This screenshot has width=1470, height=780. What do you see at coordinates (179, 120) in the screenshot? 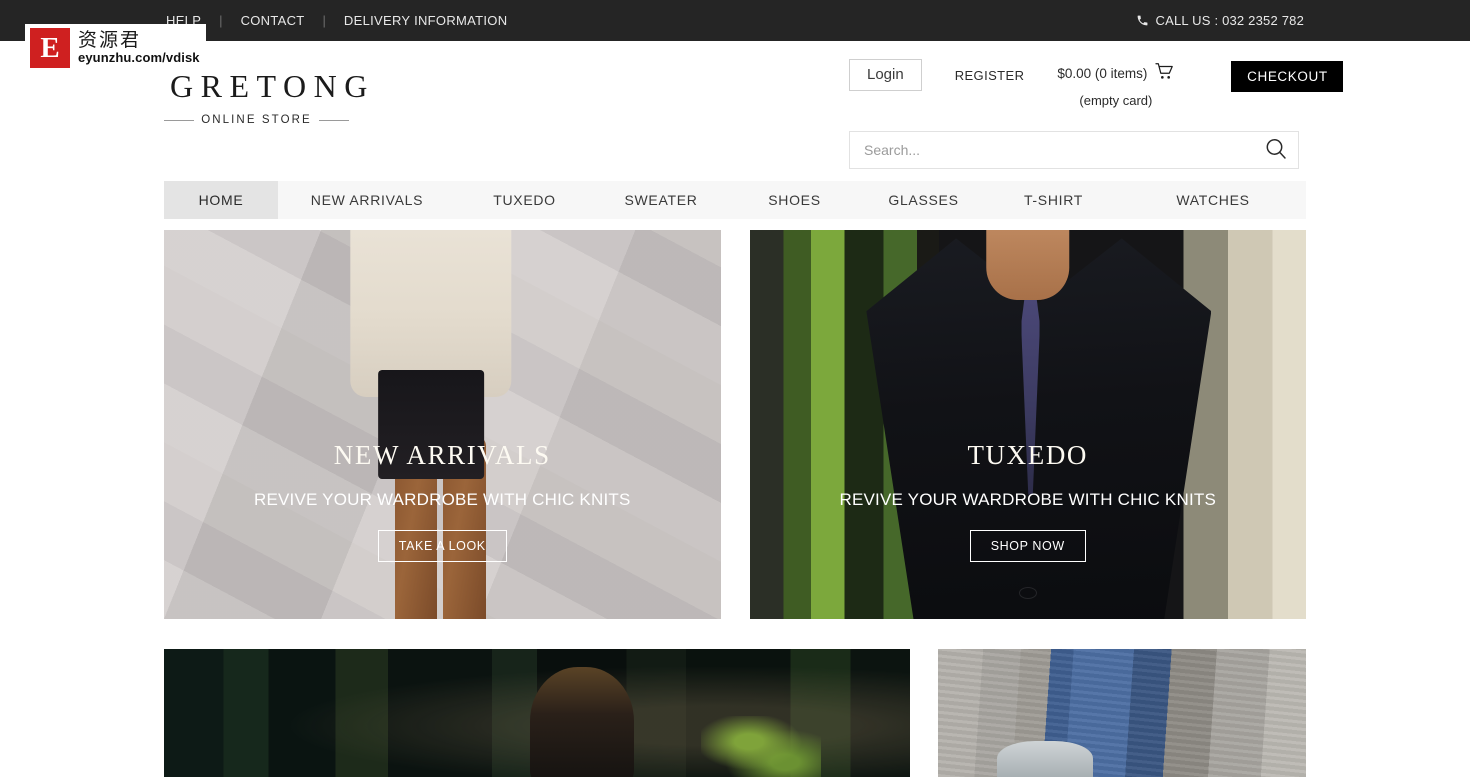
I see `logo-rule-left` at bounding box center [179, 120].